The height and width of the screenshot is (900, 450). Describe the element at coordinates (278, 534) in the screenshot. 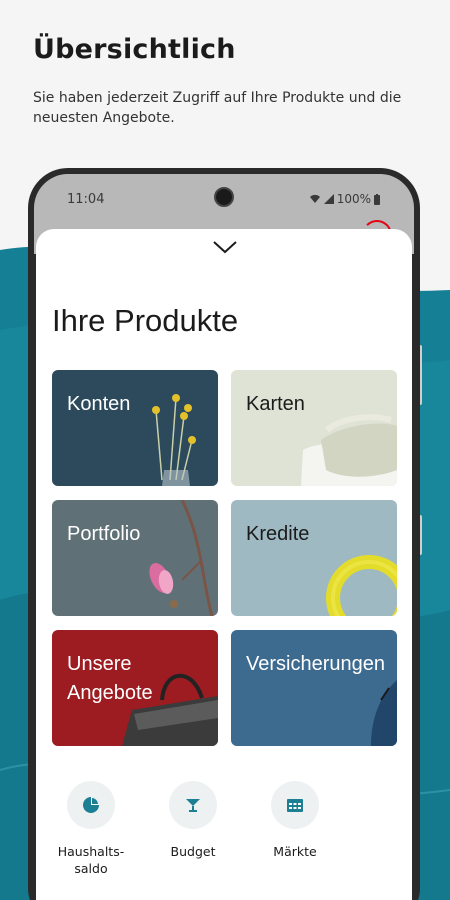

I see `tile-label: Kredite` at that location.